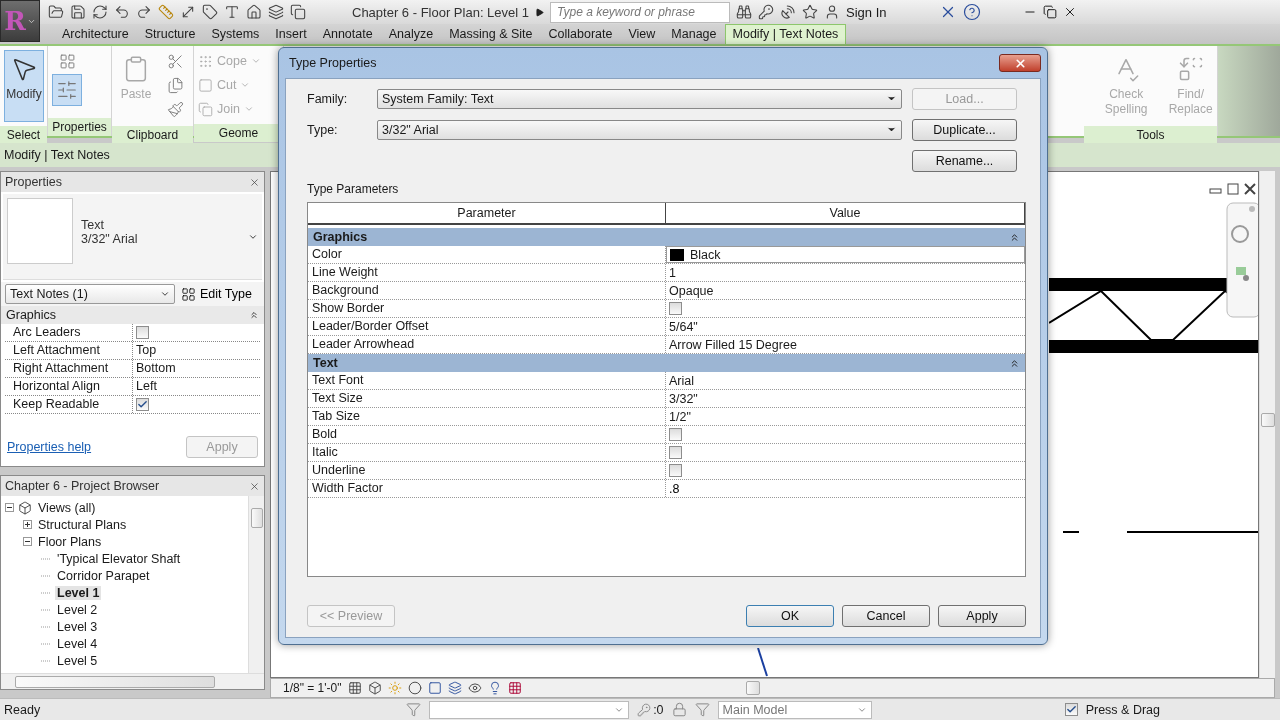 Image resolution: width=1280 pixels, height=720 pixels. I want to click on type-selector: Text 3/32" Arial, so click(132, 237).